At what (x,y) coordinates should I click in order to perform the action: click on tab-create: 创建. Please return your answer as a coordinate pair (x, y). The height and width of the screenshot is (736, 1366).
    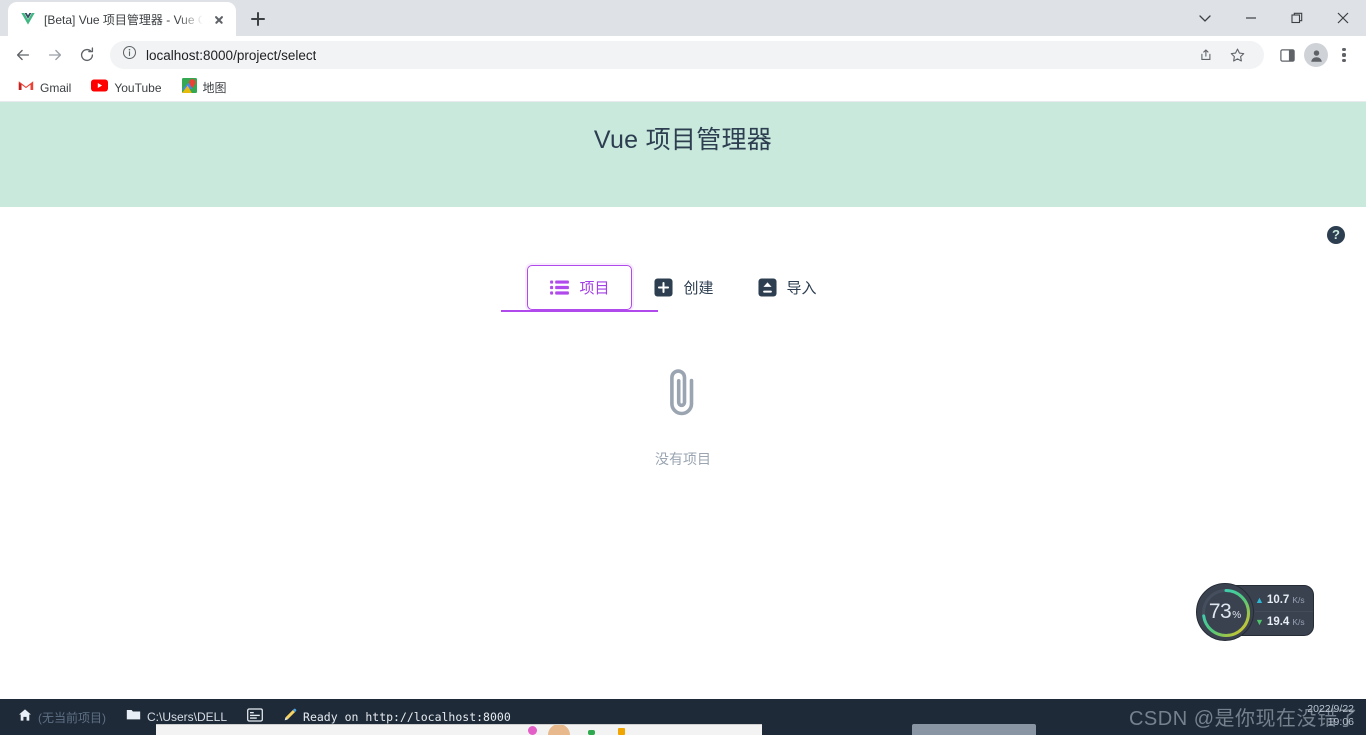
    Looking at the image, I should click on (683, 287).